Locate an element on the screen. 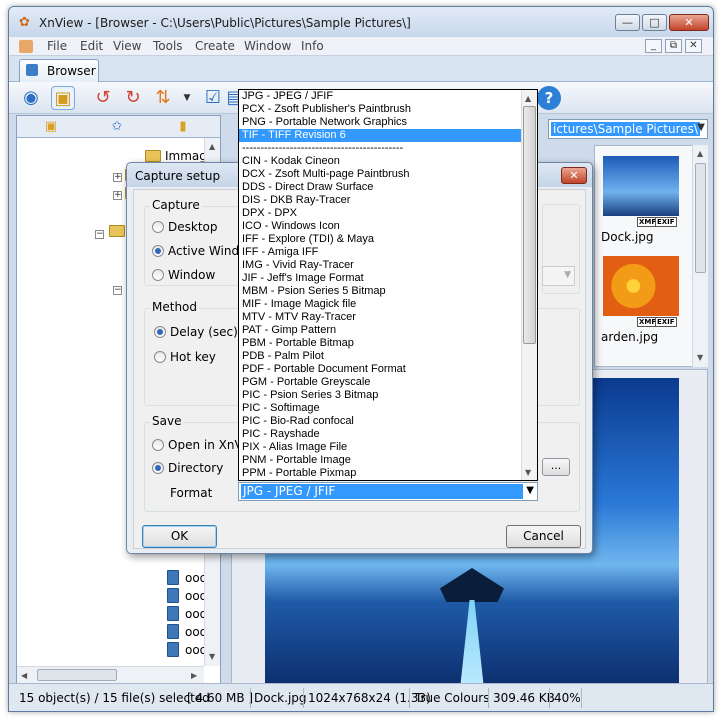 This screenshot has height=723, width=723. tree-horizontal-scrollbar: ◀ ▶ is located at coordinates (110, 675).